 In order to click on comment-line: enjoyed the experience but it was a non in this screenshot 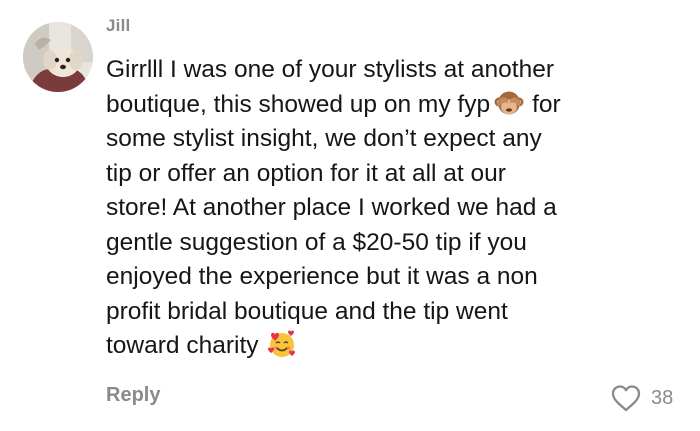, I will do `click(322, 276)`.